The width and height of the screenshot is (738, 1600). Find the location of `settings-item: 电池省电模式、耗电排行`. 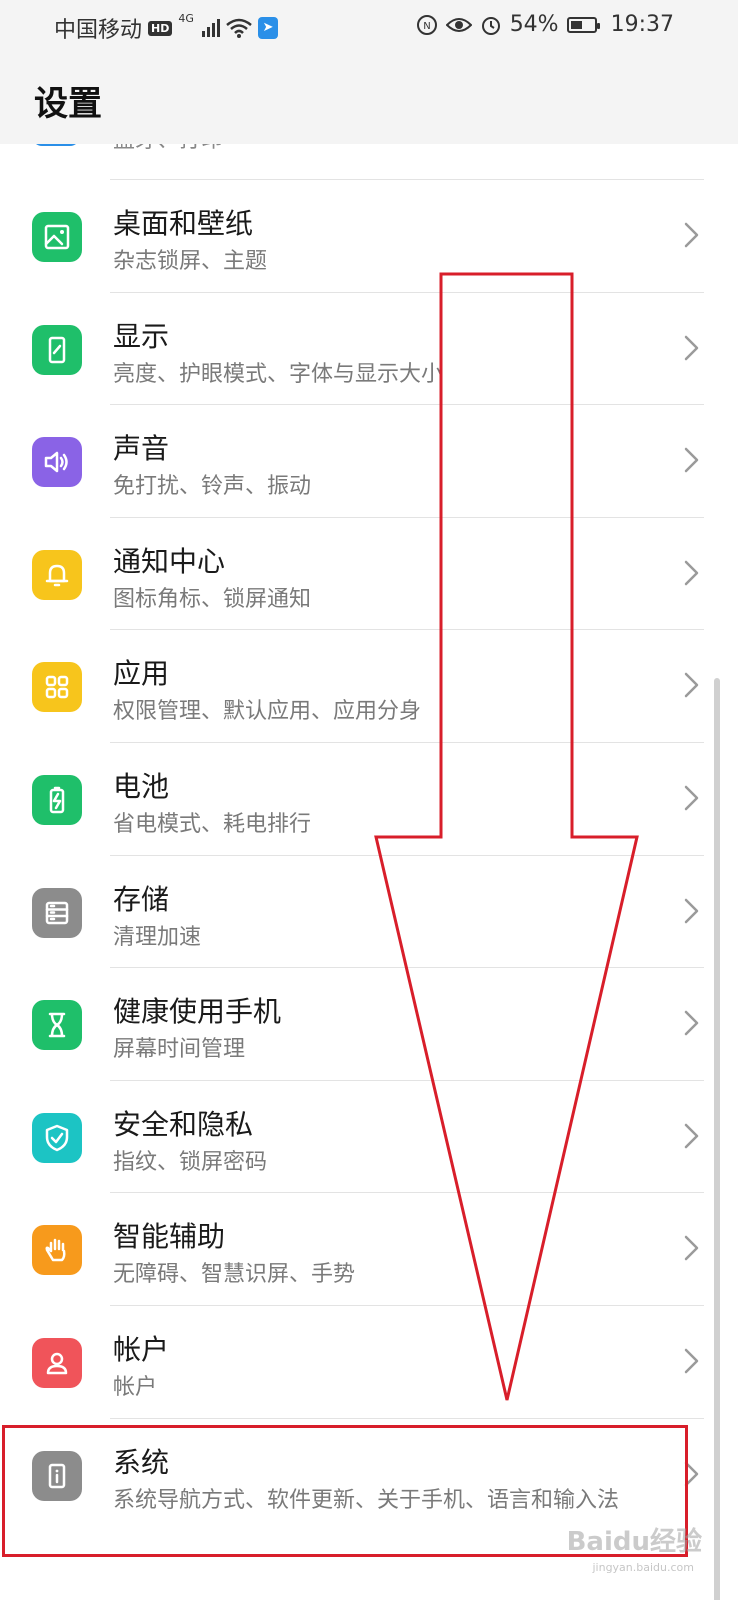

settings-item: 电池省电模式、耗电排行 is located at coordinates (369, 799).